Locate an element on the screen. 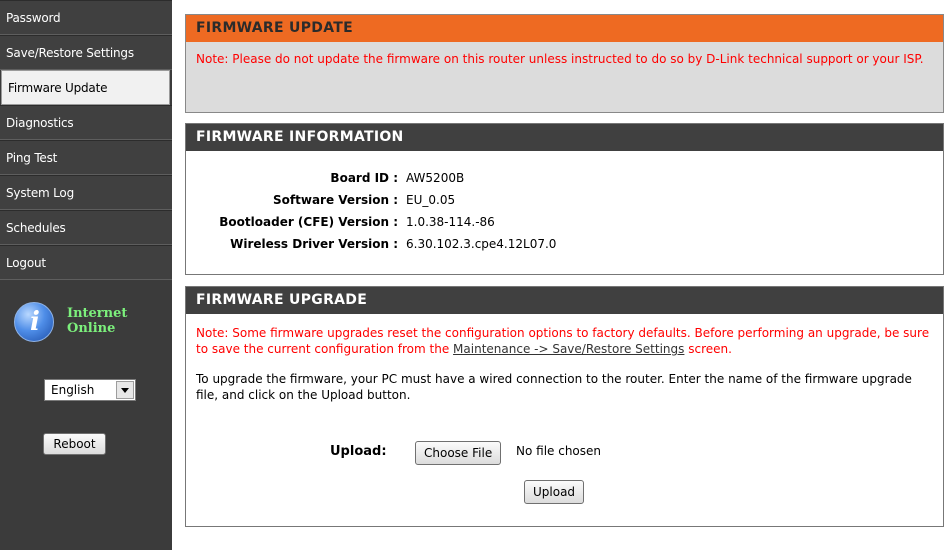  wireless-driver-version-label: Wireless Driver Version : is located at coordinates (314, 244).